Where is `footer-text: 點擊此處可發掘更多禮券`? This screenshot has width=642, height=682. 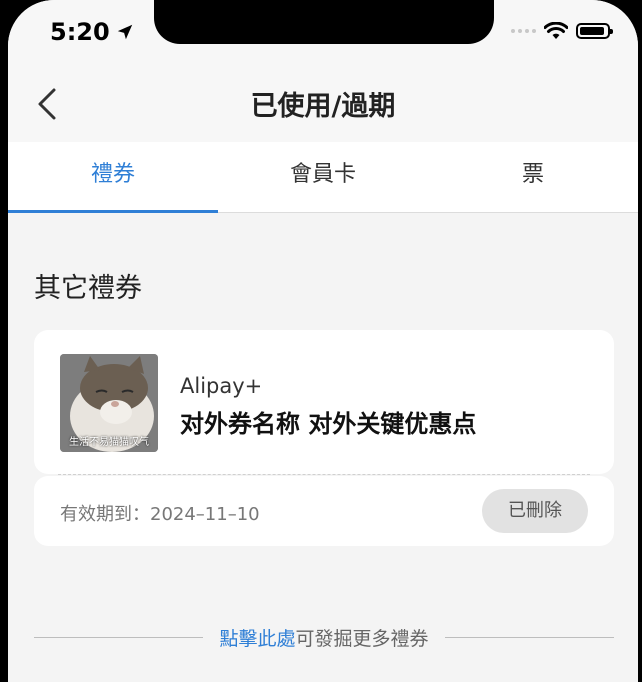 footer-text: 點擊此處可發掘更多禮券 is located at coordinates (323, 637).